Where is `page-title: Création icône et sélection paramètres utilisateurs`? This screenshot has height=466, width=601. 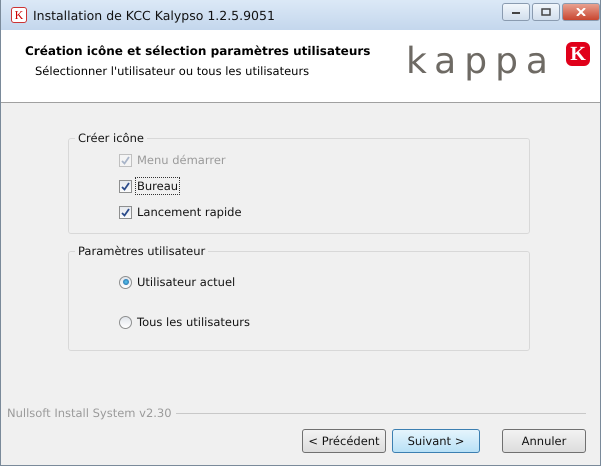
page-title: Création icône et sélection paramètres utilisateurs is located at coordinates (198, 51).